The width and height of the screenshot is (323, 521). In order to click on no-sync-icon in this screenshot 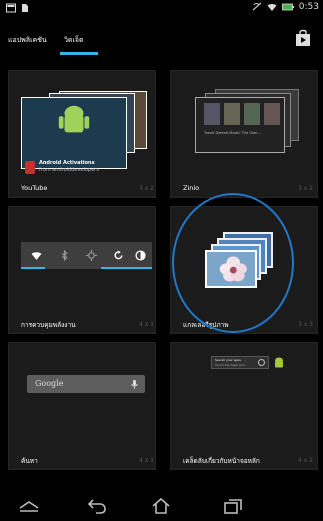, I will do `click(257, 6)`.